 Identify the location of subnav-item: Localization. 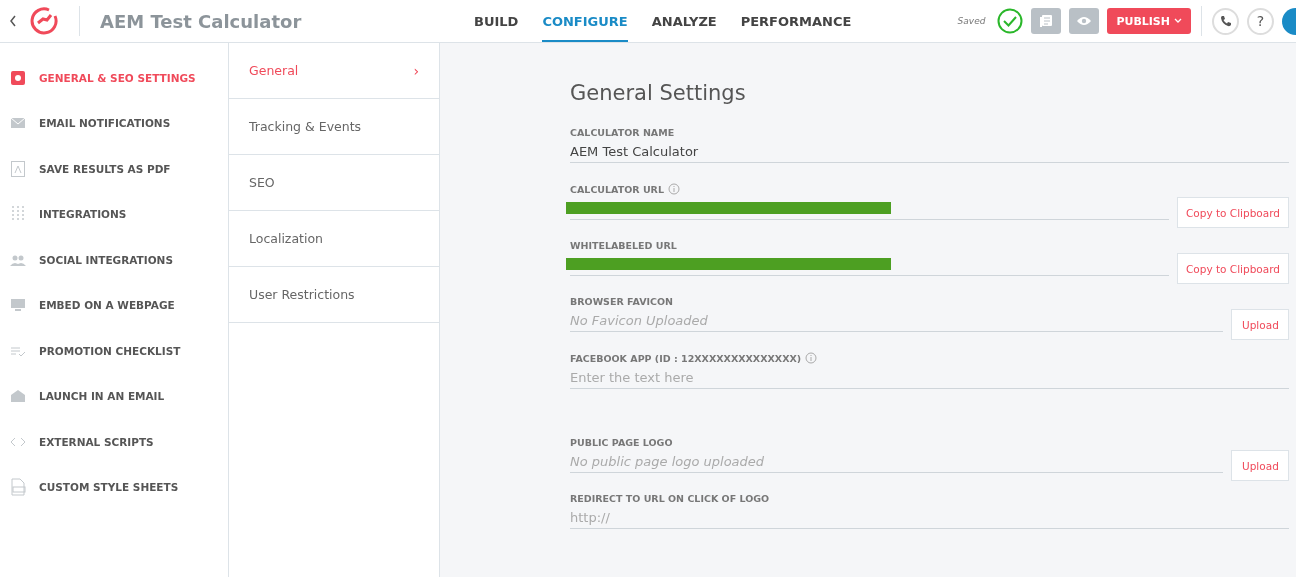
(334, 239).